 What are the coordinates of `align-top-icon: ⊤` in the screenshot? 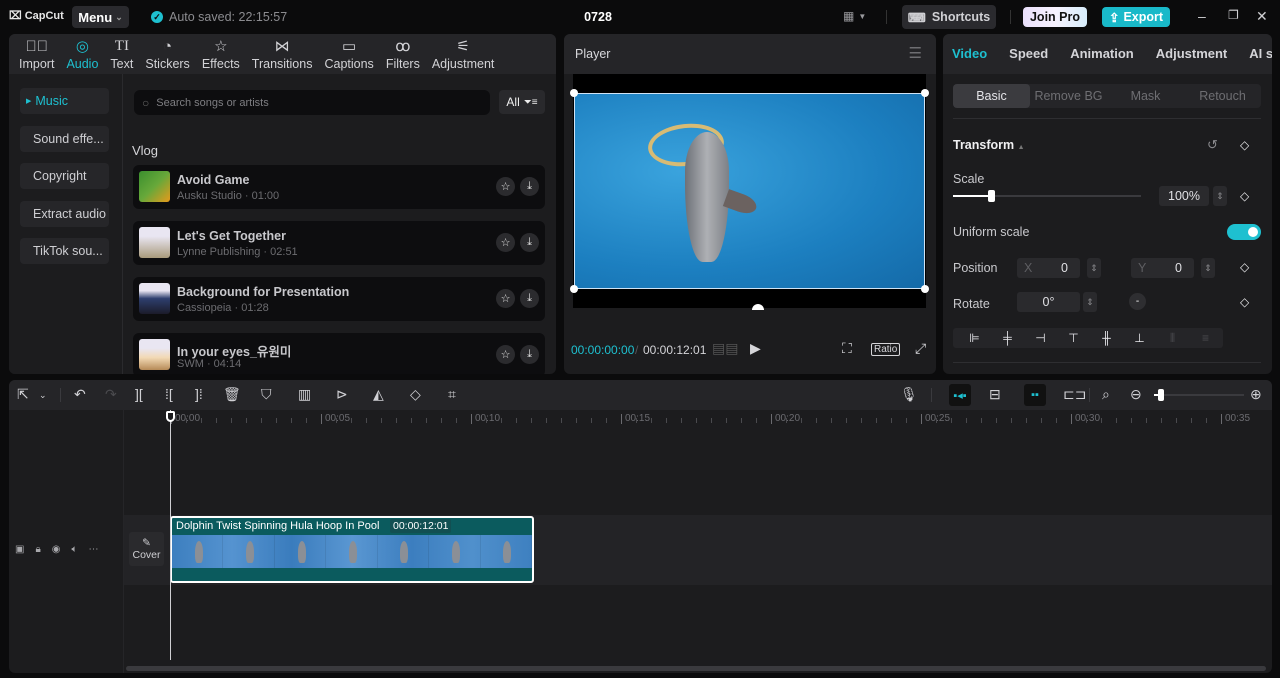 It's located at (1073, 338).